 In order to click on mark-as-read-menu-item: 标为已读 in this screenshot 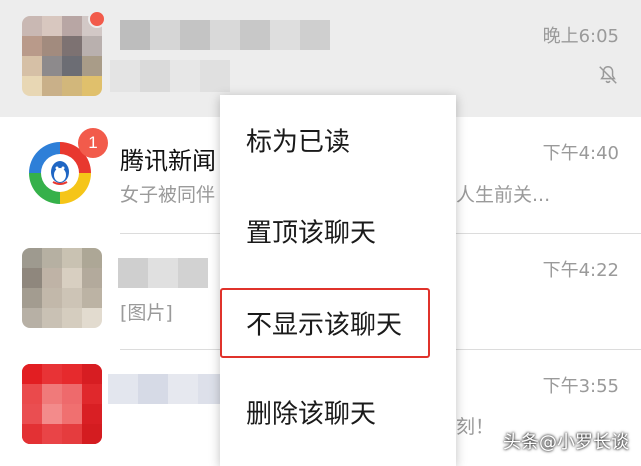, I will do `click(338, 140)`.